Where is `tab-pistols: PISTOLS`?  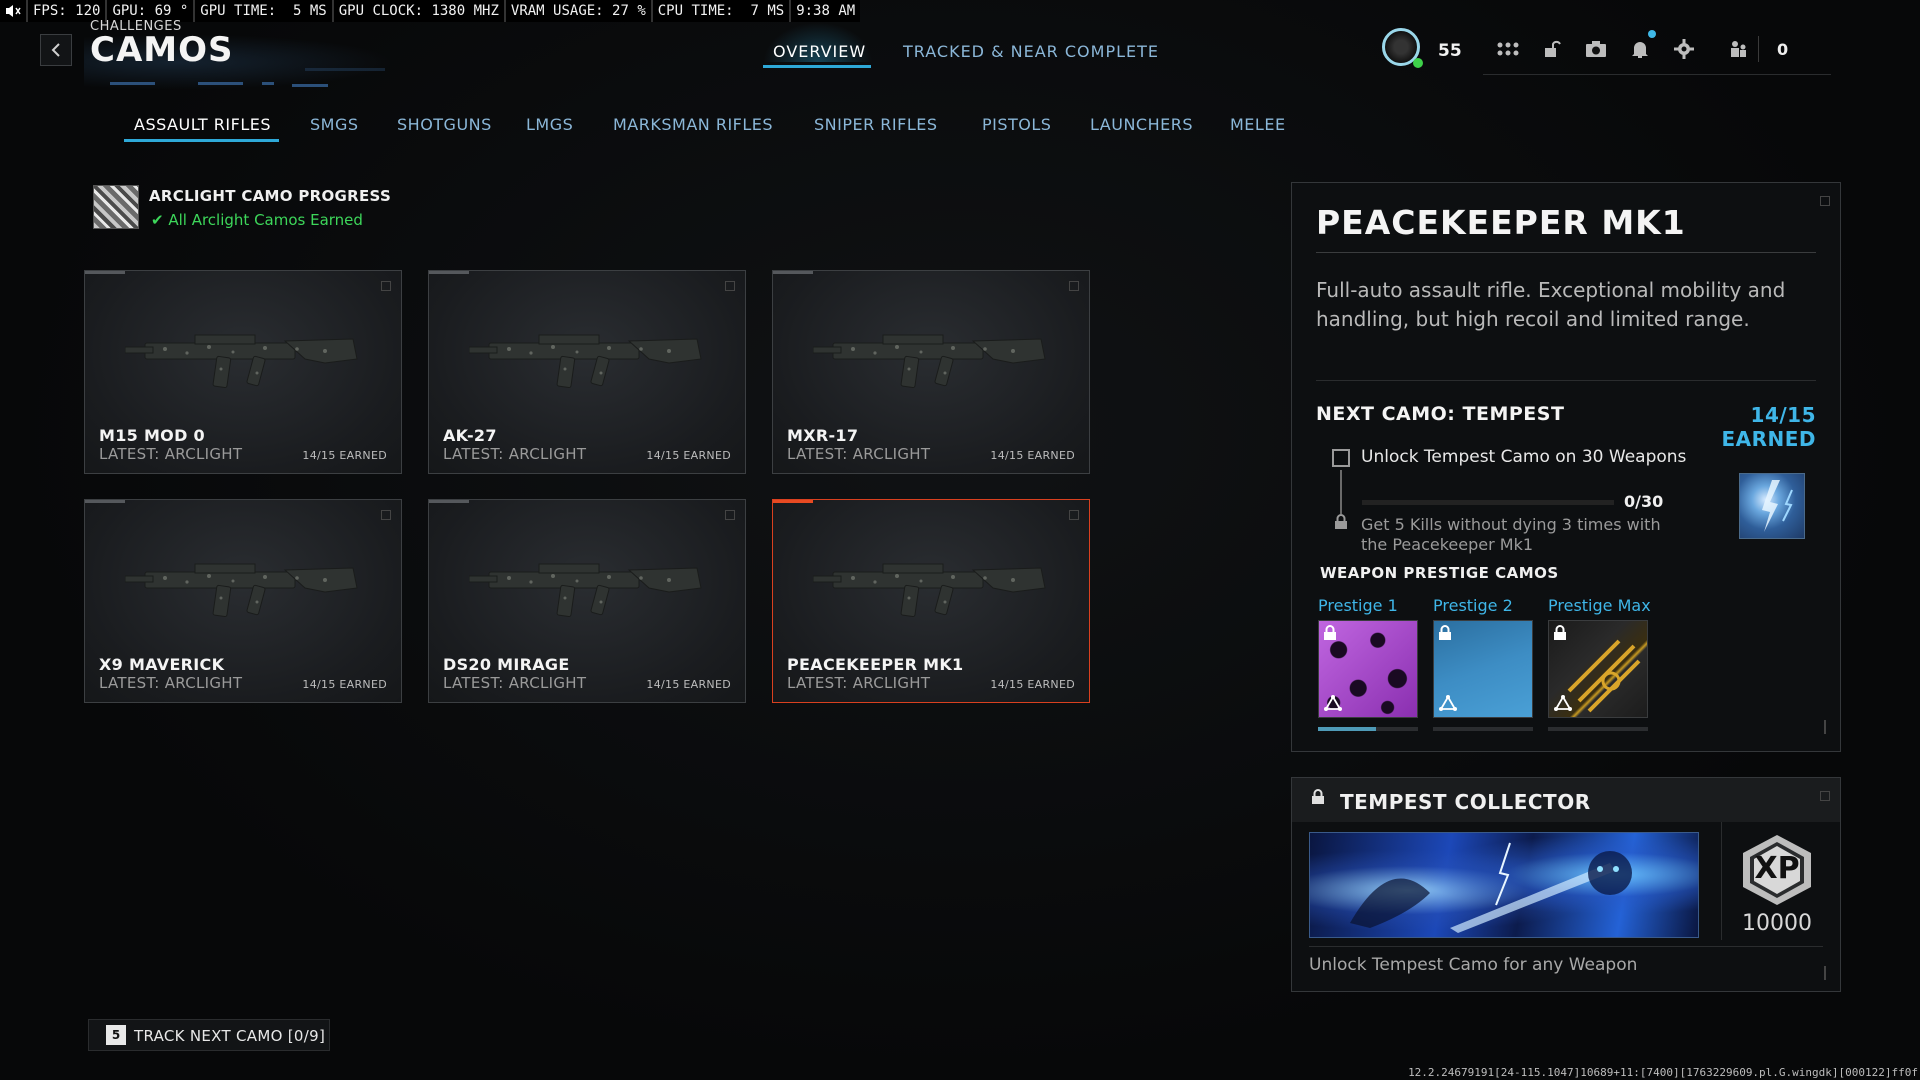
tab-pistols: PISTOLS is located at coordinates (1016, 124).